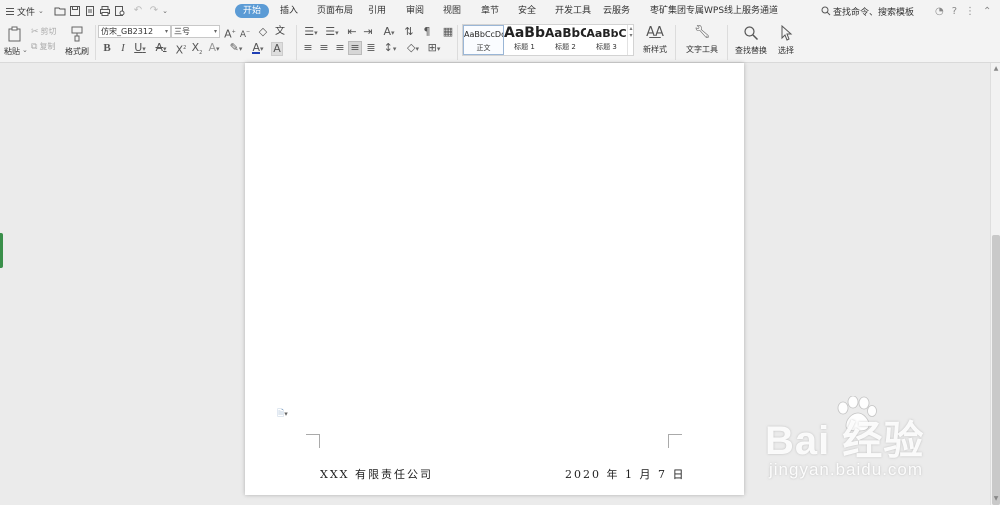 The image size is (1000, 505). I want to click on tab-cloud-services: 云服务, so click(616, 11).